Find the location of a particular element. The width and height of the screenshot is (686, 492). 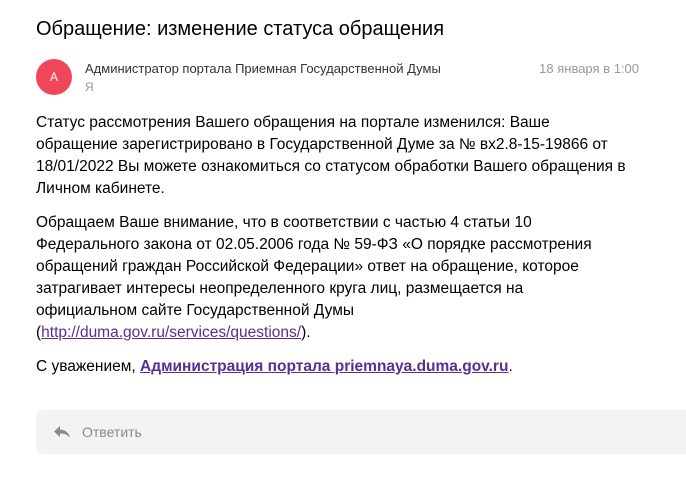

reply-arrow-icon is located at coordinates (62, 432).